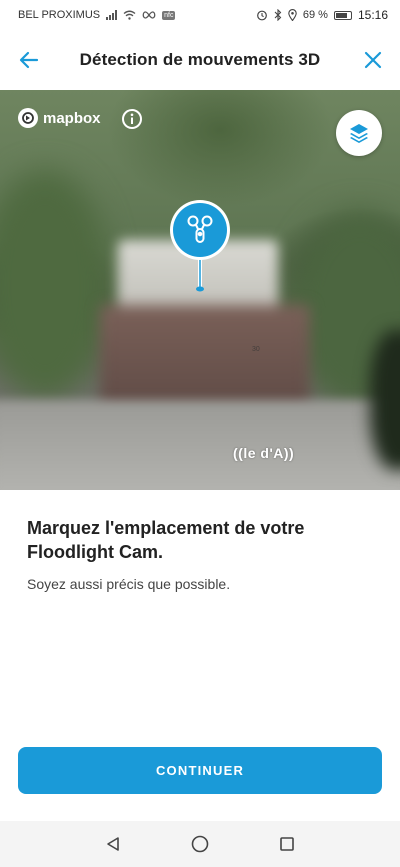 The width and height of the screenshot is (400, 867). What do you see at coordinates (129, 15) in the screenshot?
I see `wifi-icon` at bounding box center [129, 15].